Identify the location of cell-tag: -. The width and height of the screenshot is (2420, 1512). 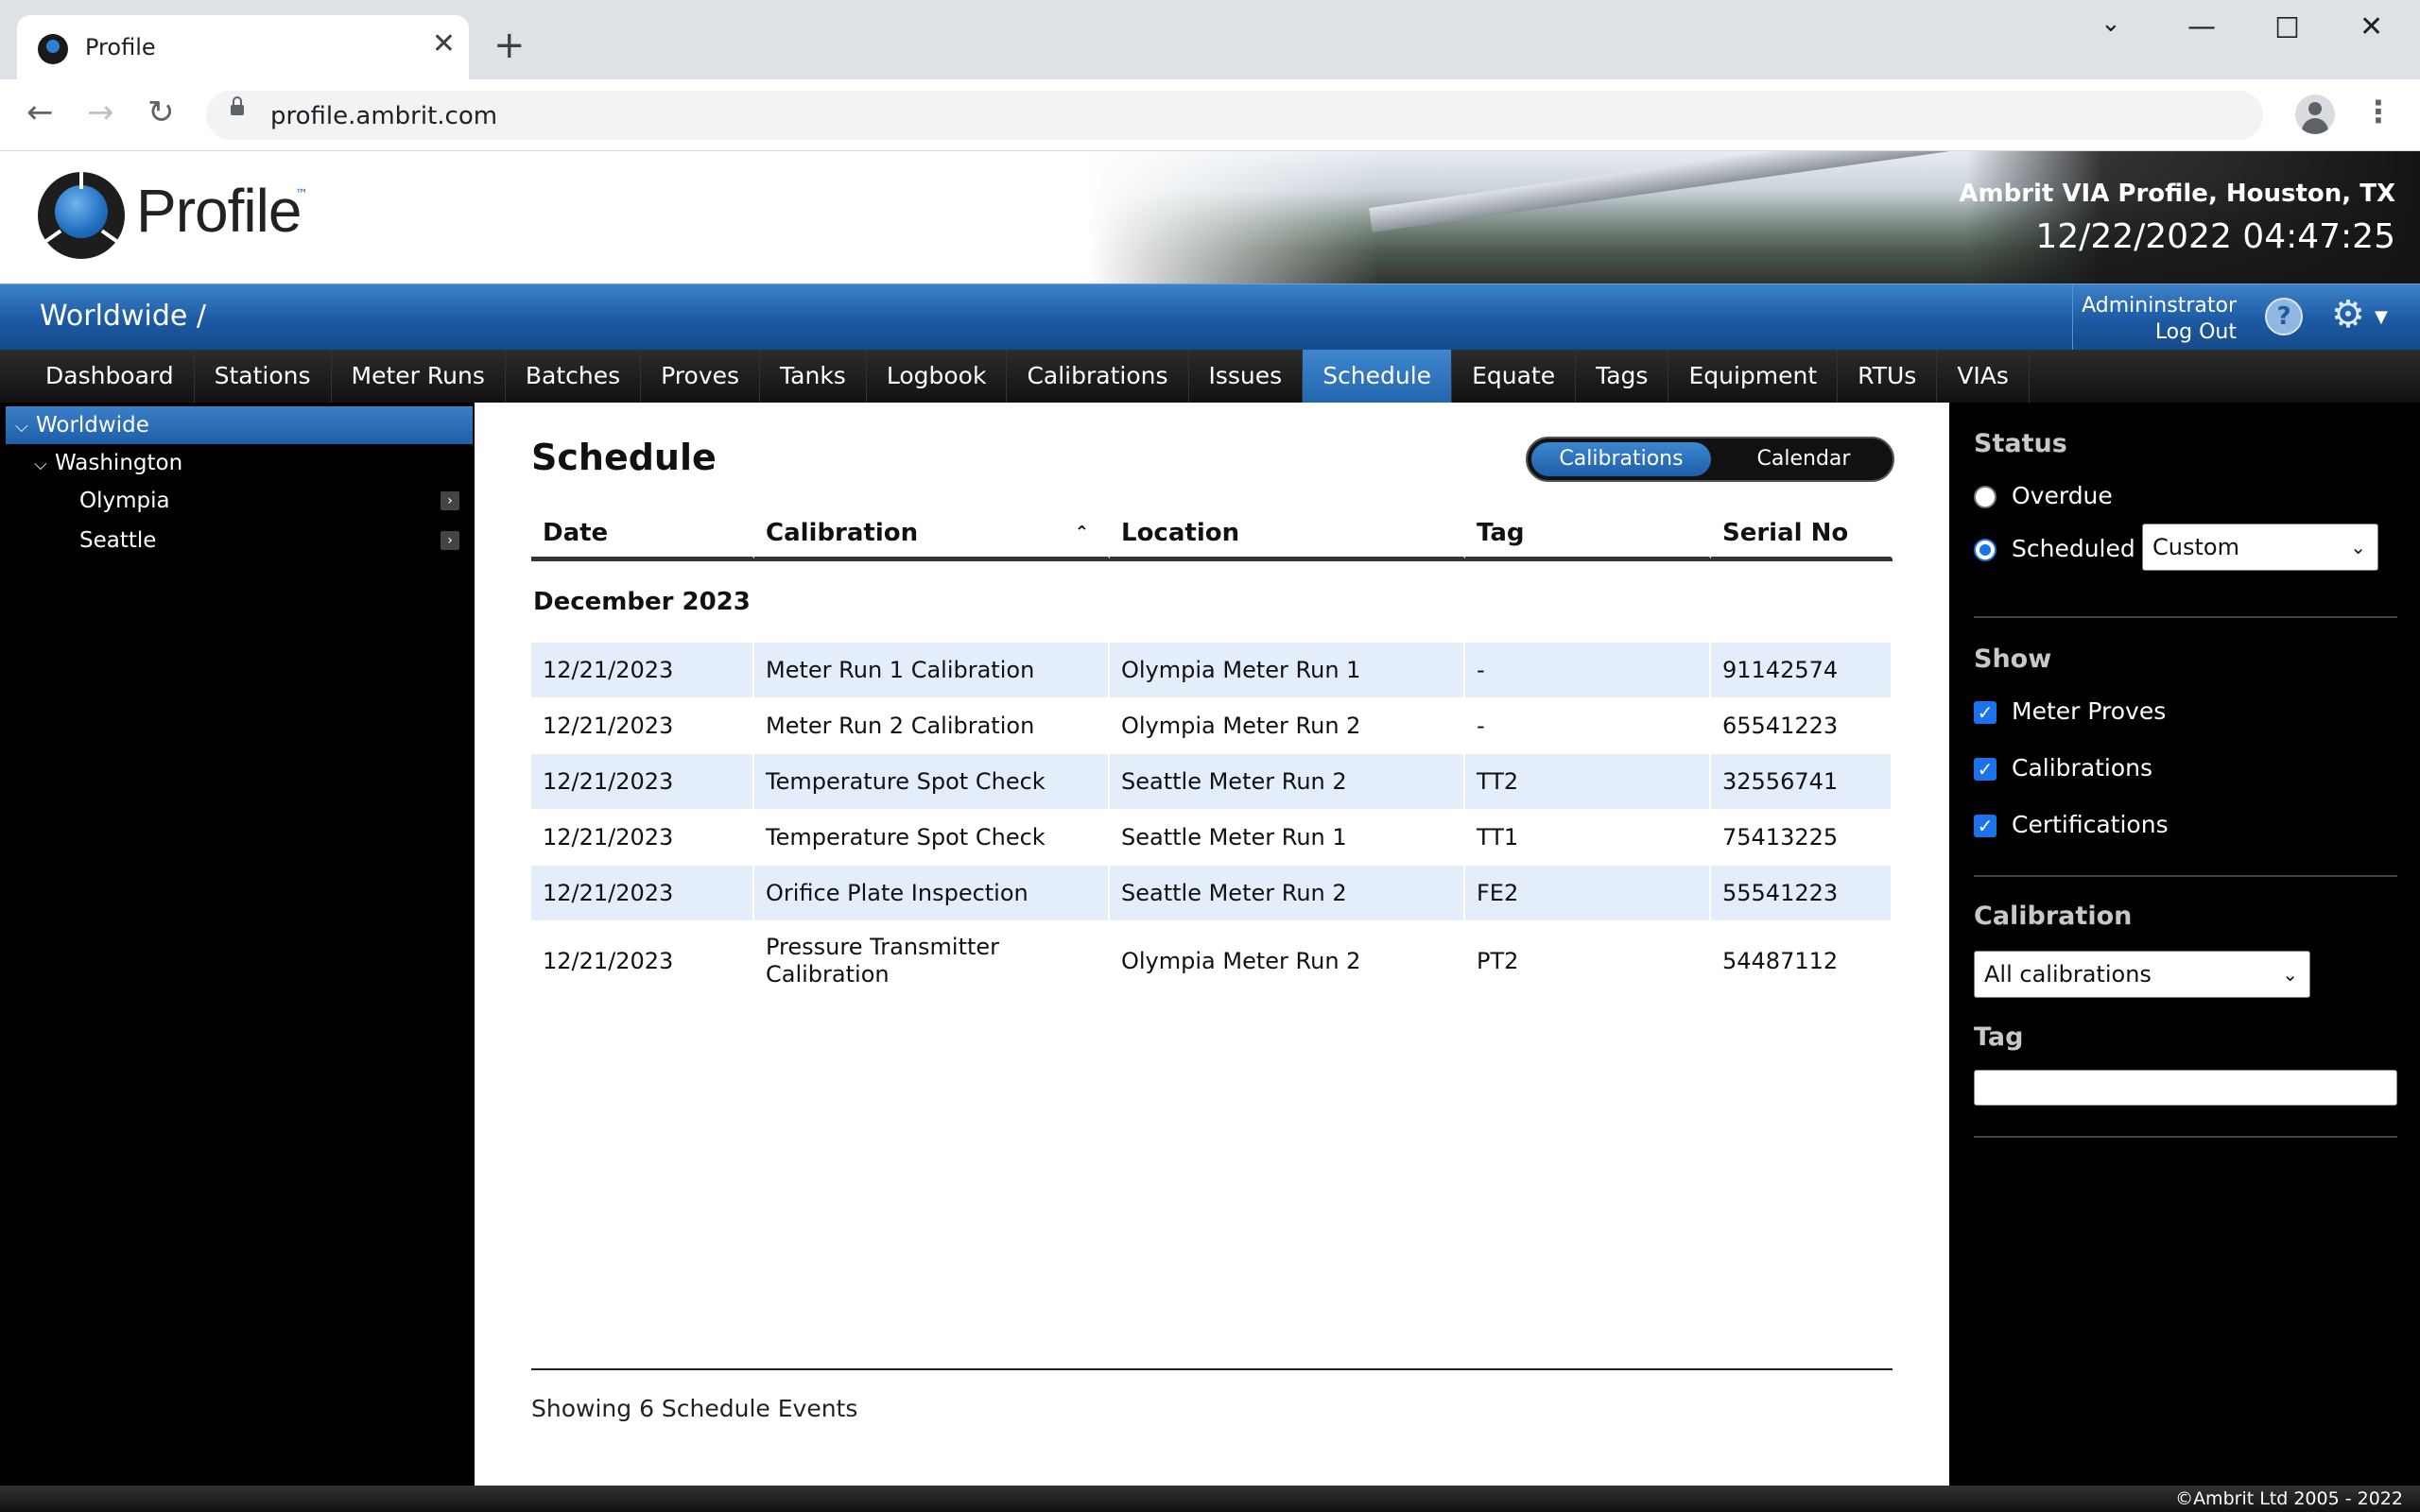
(1588, 725).